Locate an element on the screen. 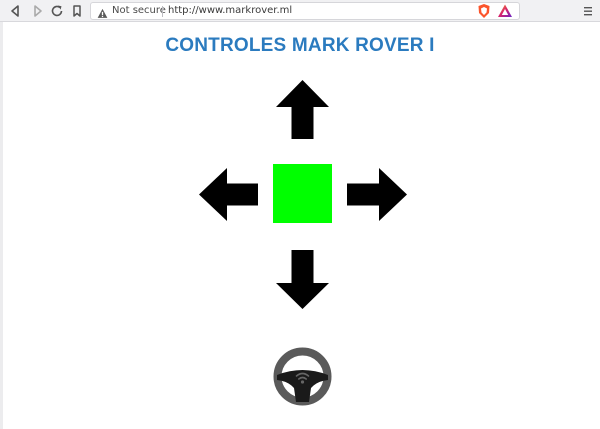  steering-wheel-button is located at coordinates (302, 376).